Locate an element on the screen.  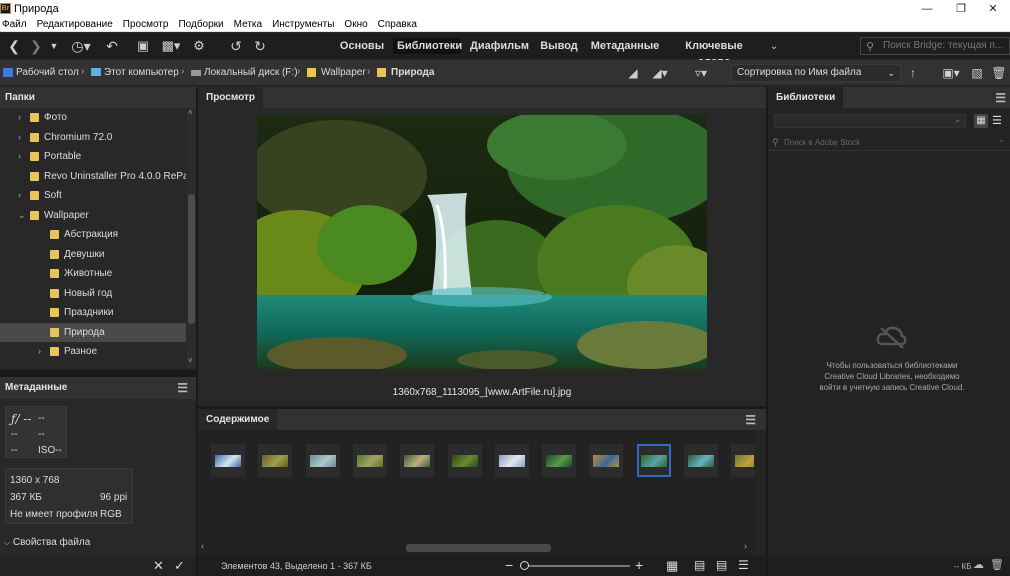
menu-help: Справка is located at coordinates (397, 24).